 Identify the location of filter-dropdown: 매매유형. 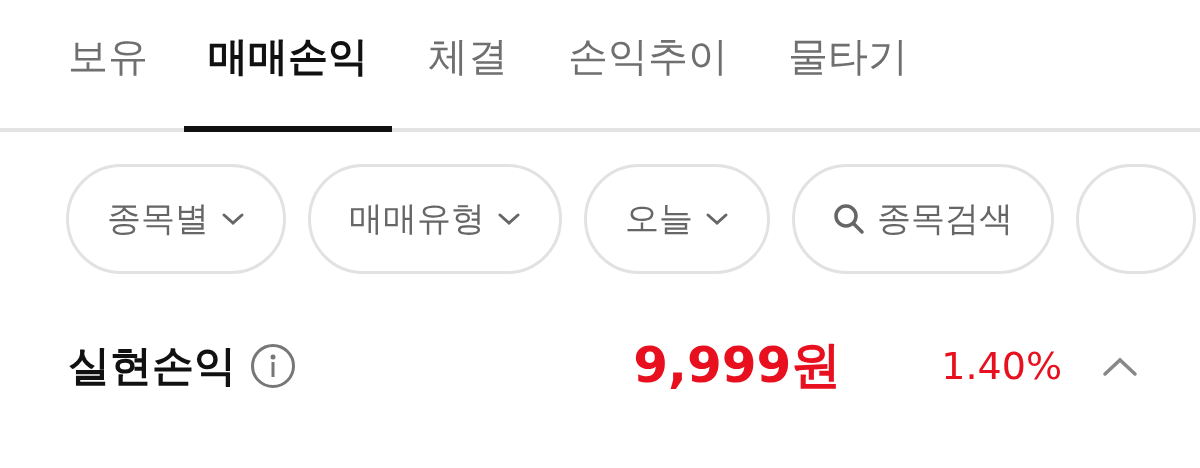
(435, 219).